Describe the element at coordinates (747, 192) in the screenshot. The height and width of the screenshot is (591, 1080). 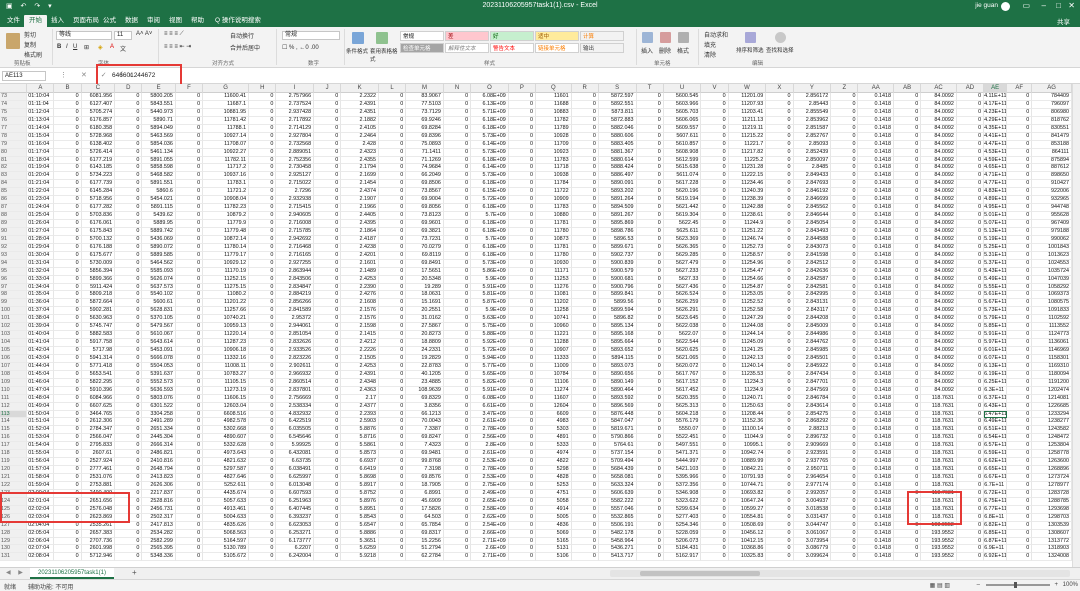
I see `cell: 11240.39` at that location.